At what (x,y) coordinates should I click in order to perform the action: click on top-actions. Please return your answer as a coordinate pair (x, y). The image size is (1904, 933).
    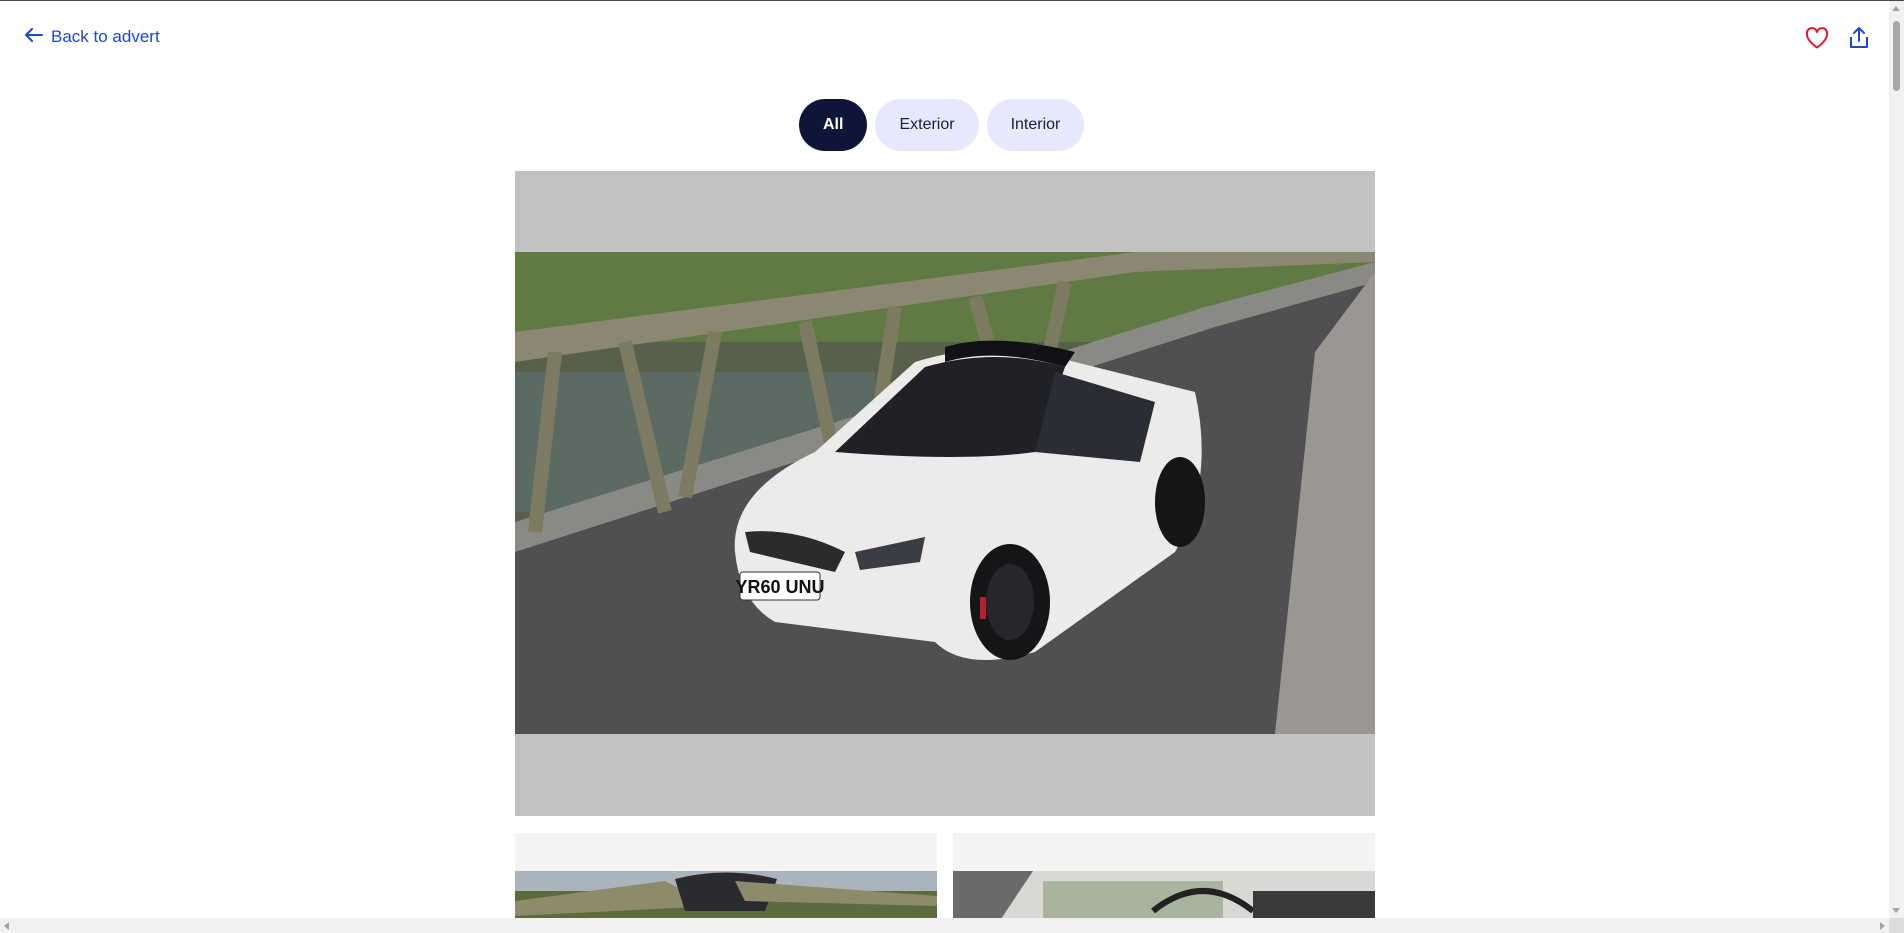
    Looking at the image, I should click on (1838, 38).